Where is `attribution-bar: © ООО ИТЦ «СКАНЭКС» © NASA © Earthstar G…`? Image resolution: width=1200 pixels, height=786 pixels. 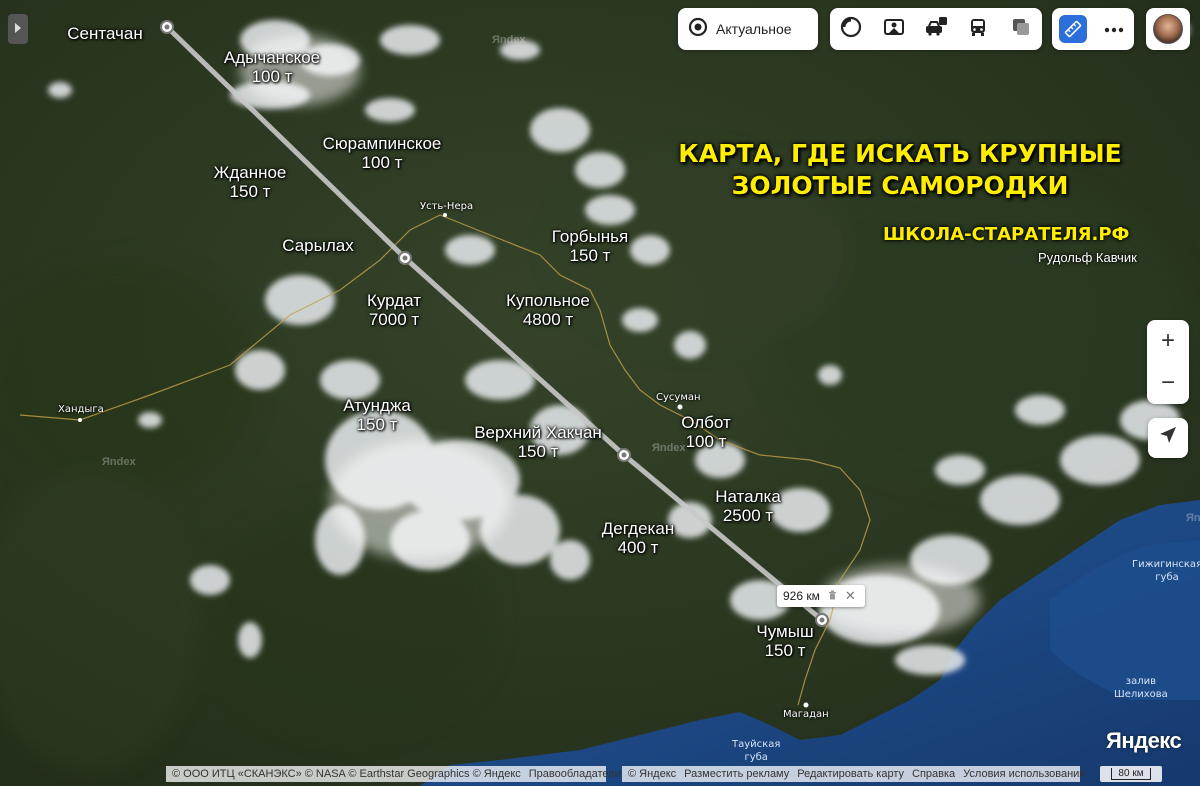
attribution-bar: © ООО ИТЦ «СКАНЭКС» © NASA © Earthstar G… is located at coordinates (393, 774).